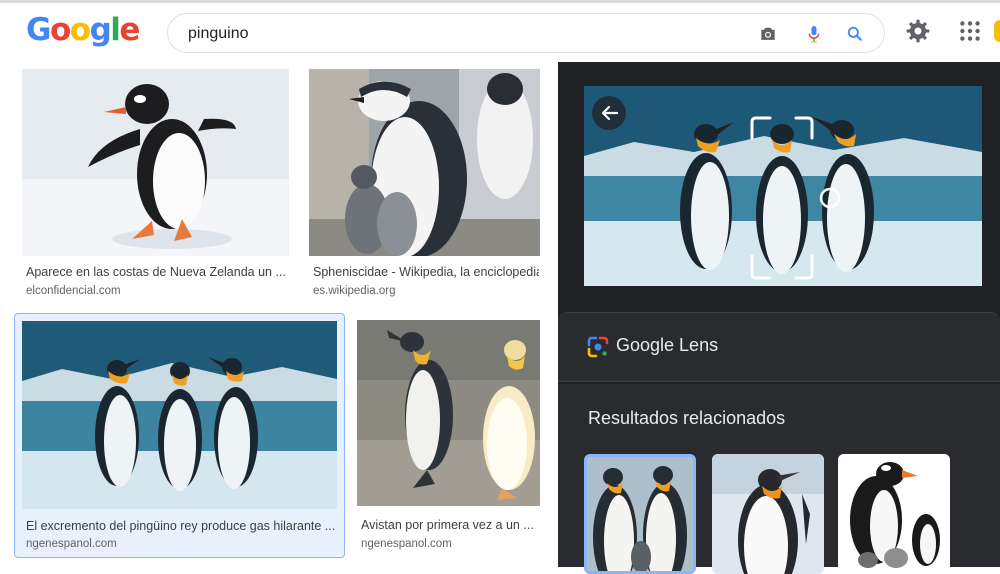  What do you see at coordinates (997, 31) in the screenshot?
I see `avatar` at bounding box center [997, 31].